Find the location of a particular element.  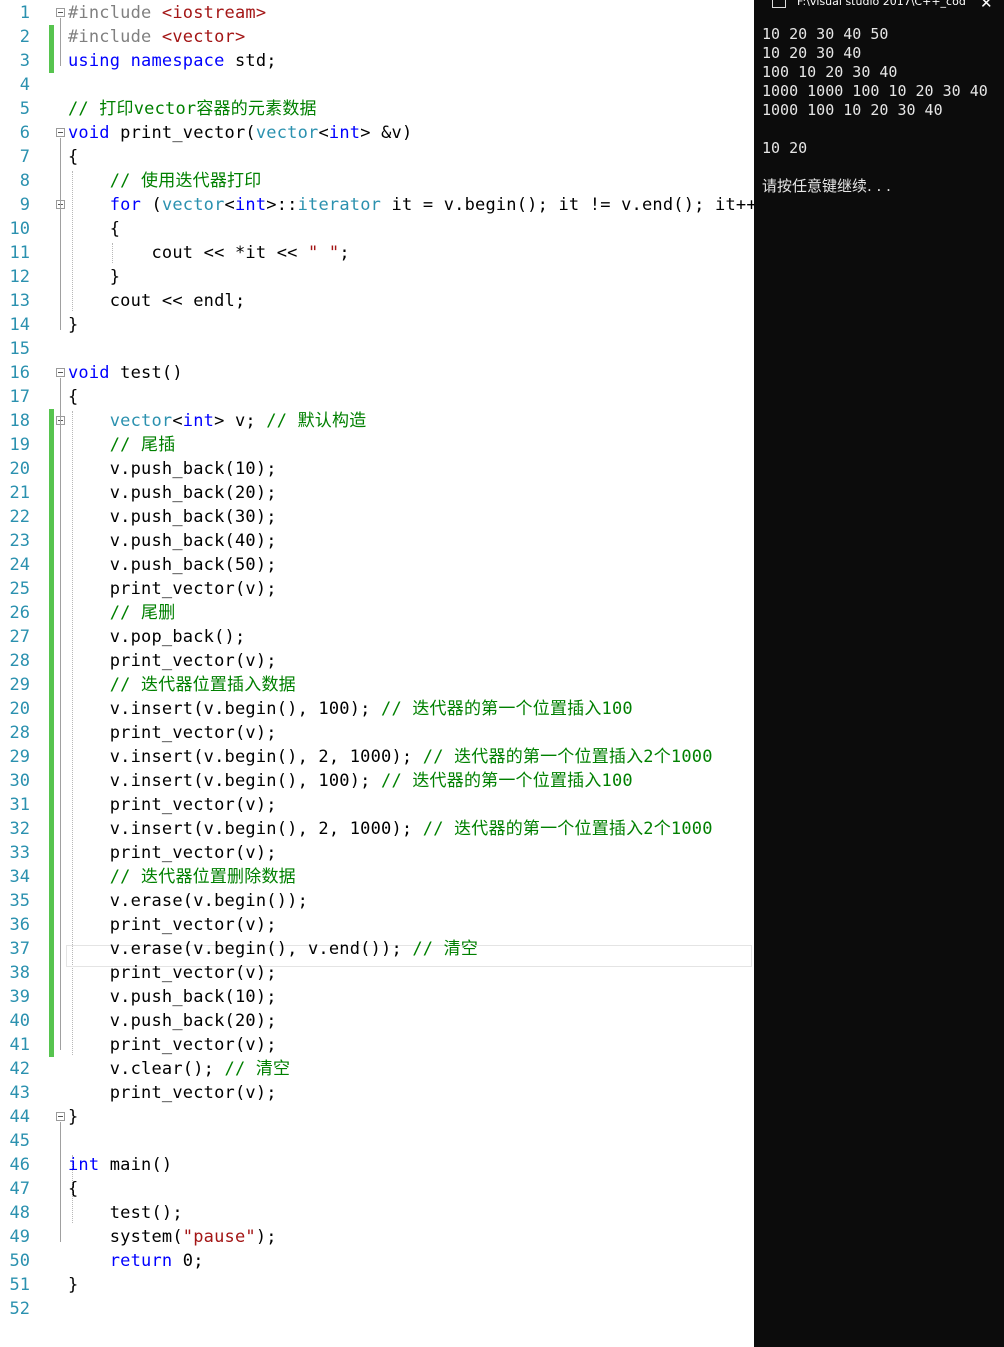

line-number: 28 is located at coordinates (19, 733).